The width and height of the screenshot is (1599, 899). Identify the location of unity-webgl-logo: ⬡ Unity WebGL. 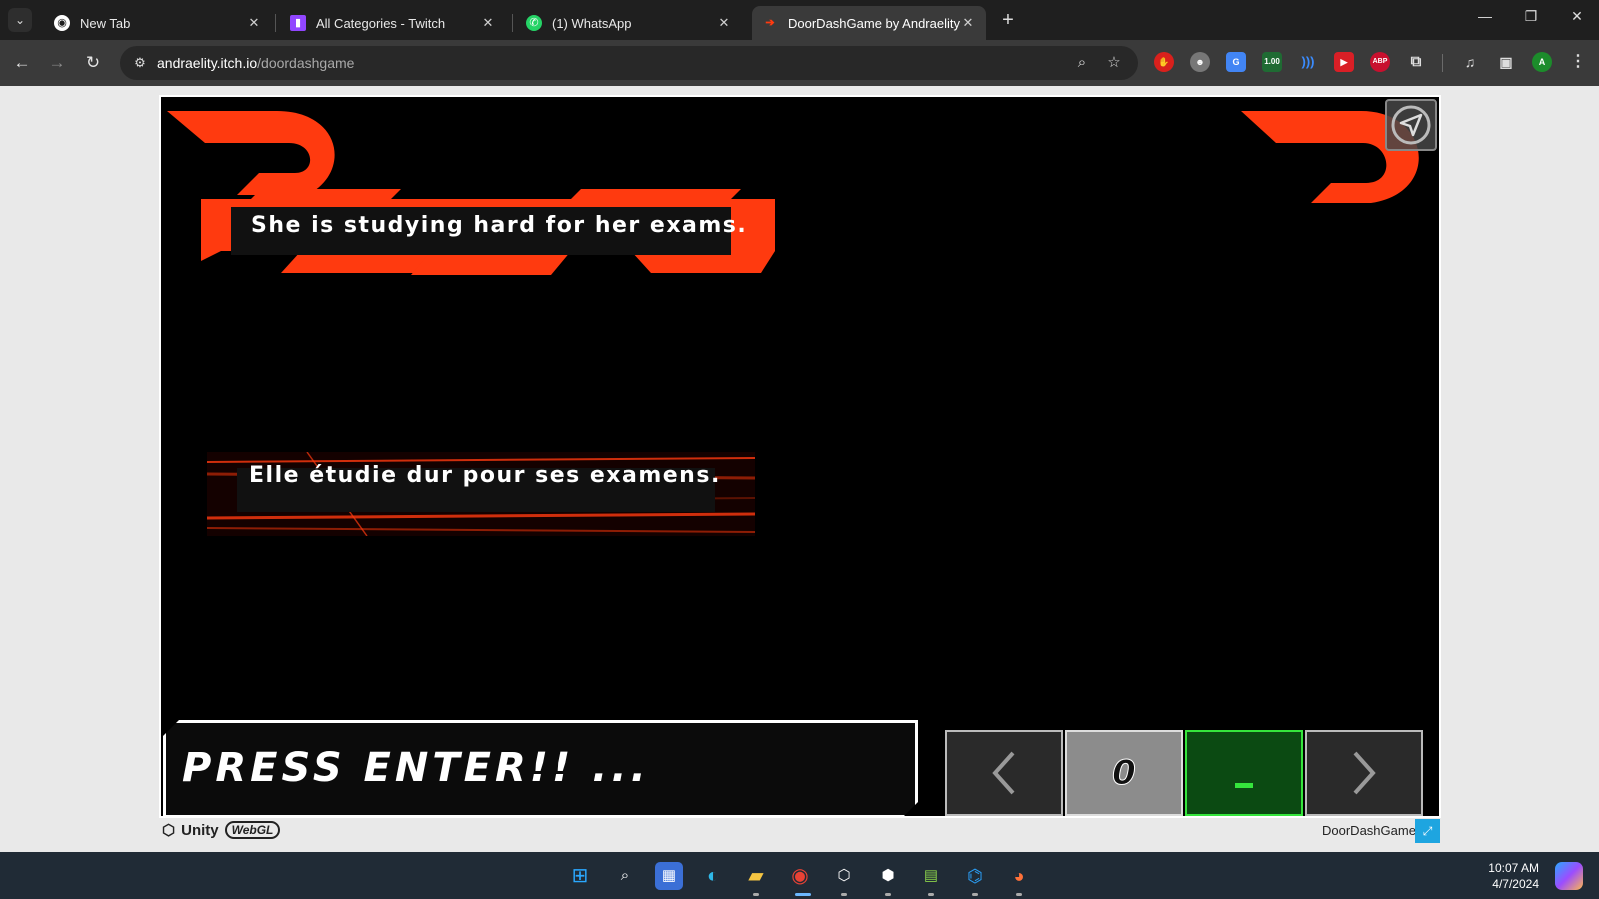
(221, 830).